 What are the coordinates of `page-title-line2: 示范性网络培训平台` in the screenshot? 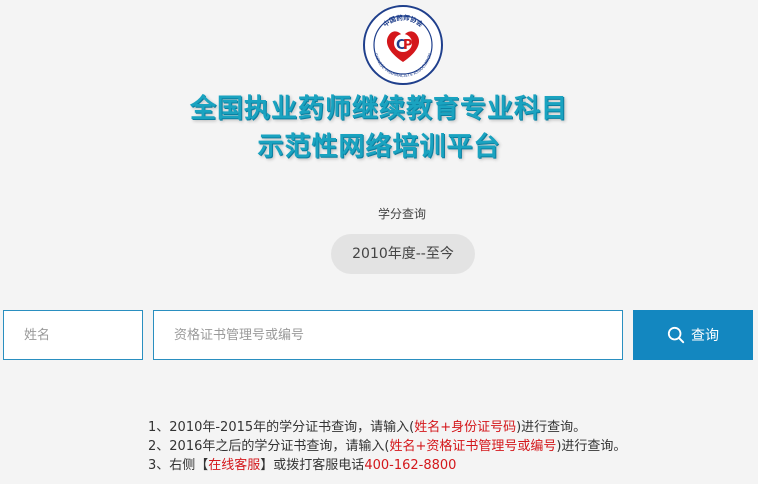 It's located at (379, 147).